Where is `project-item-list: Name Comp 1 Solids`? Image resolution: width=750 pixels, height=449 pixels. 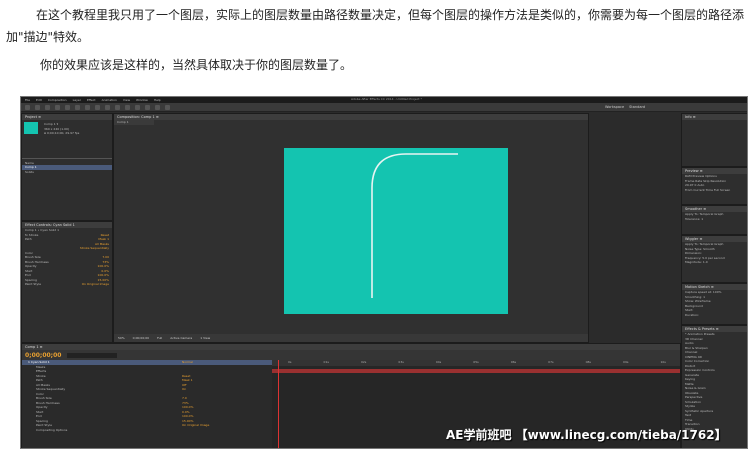 project-item-list: Name Comp 1 Solids is located at coordinates (67, 168).